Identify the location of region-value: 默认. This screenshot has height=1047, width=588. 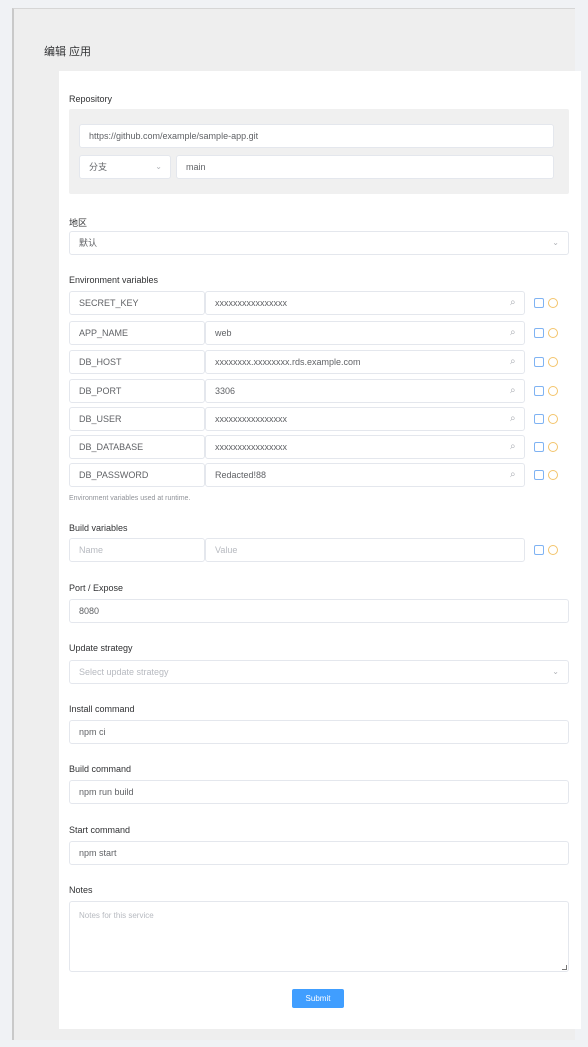
(88, 243).